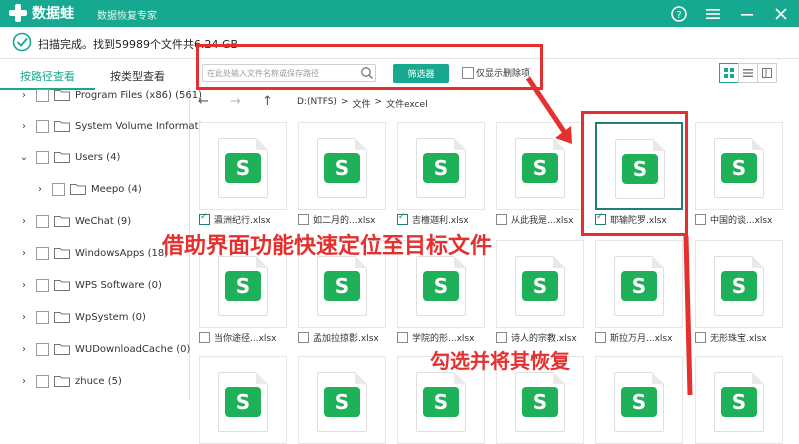 This screenshot has width=799, height=444. What do you see at coordinates (327, 246) in the screenshot?
I see `annotation-locate-text: 借助界面功能快速定位至目标文件` at bounding box center [327, 246].